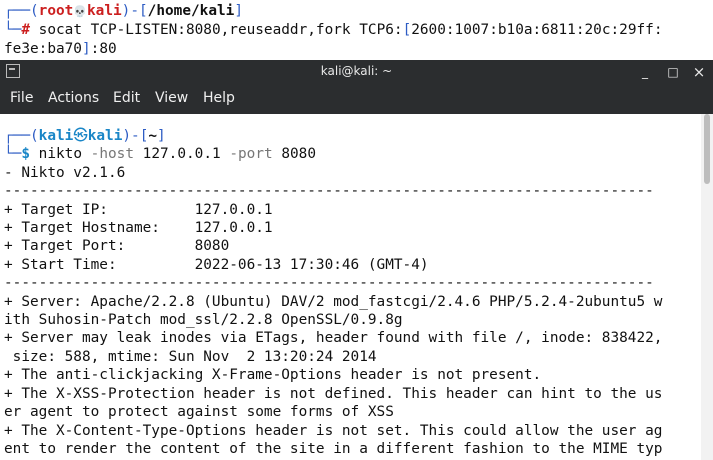 This screenshot has height=460, width=713. What do you see at coordinates (153, 136) in the screenshot?
I see `prompt-dir: ~` at bounding box center [153, 136].